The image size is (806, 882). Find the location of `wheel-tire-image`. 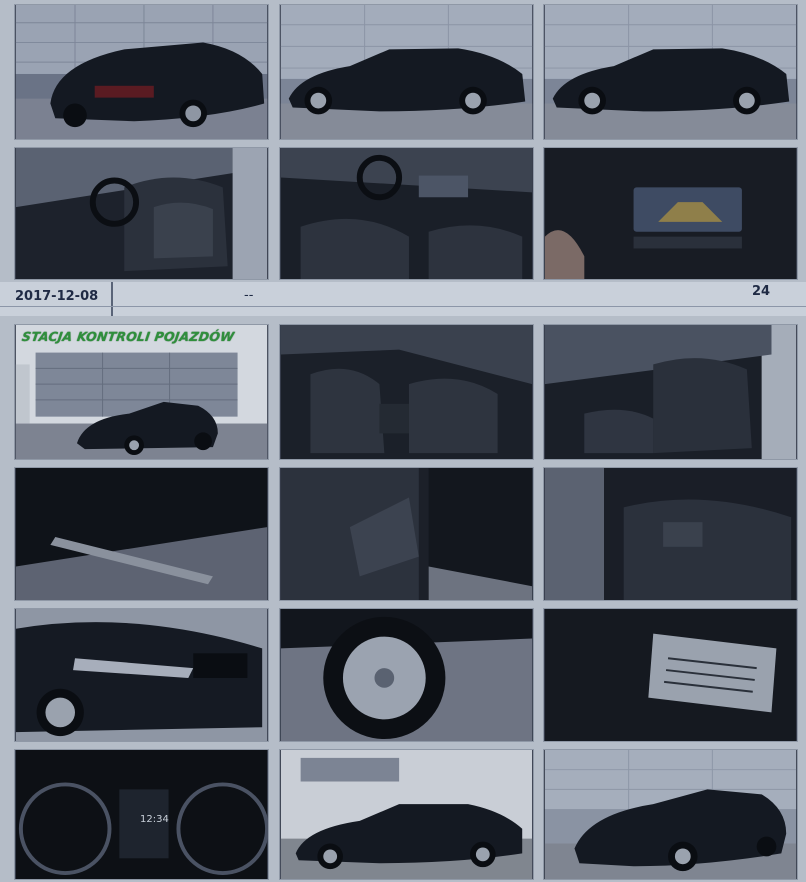

wheel-tire-image is located at coordinates (406, 675).